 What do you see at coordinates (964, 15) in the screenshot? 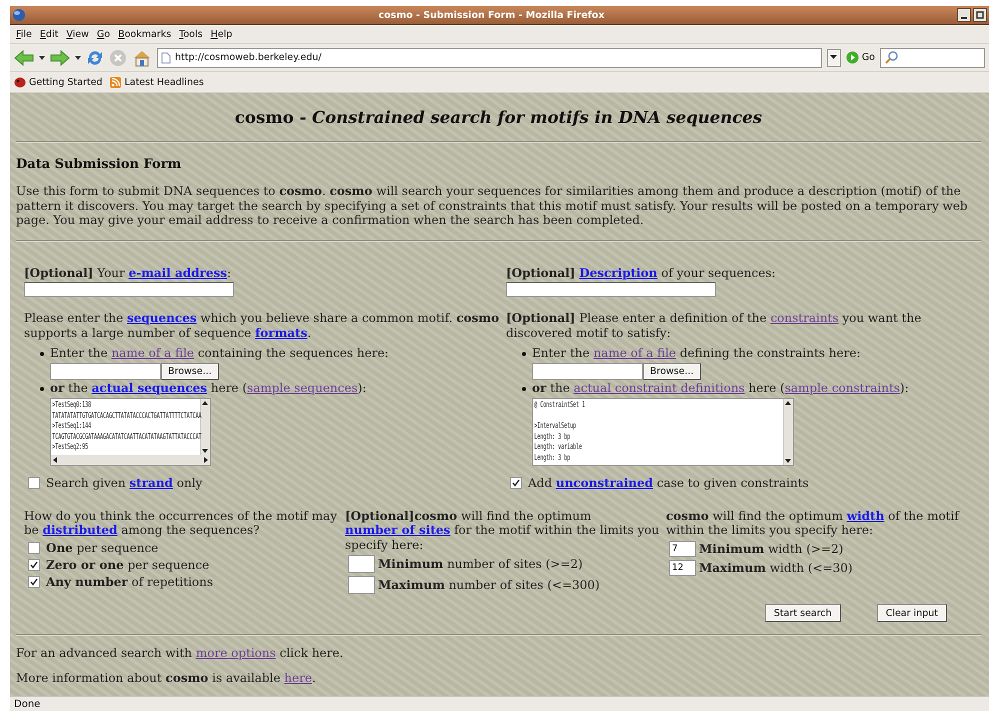
I see `minimize-button` at bounding box center [964, 15].